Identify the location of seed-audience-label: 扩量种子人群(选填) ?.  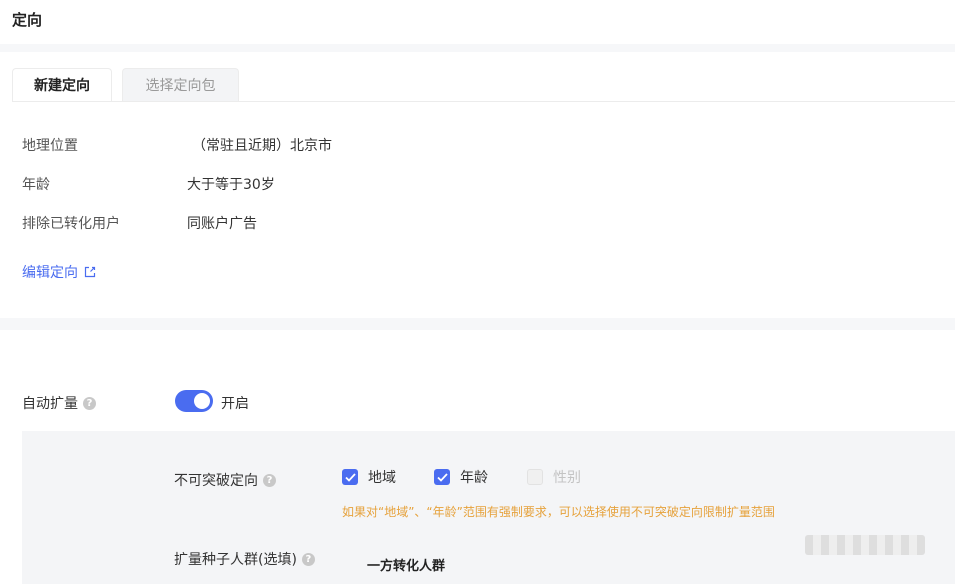
(244, 559).